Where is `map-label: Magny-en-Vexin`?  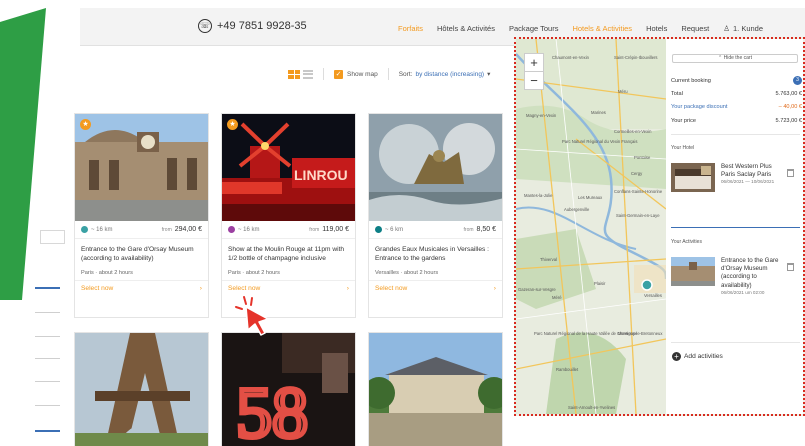 map-label: Magny-en-Vexin is located at coordinates (541, 115).